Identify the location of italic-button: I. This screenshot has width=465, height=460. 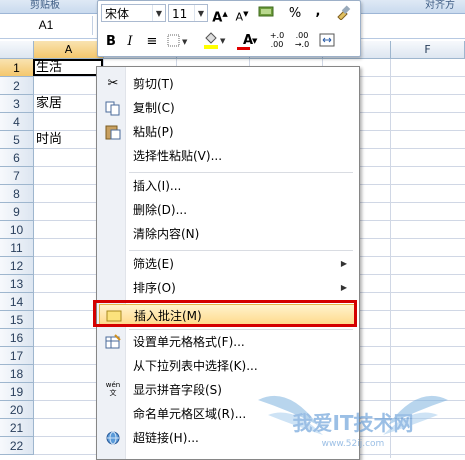
(130, 42).